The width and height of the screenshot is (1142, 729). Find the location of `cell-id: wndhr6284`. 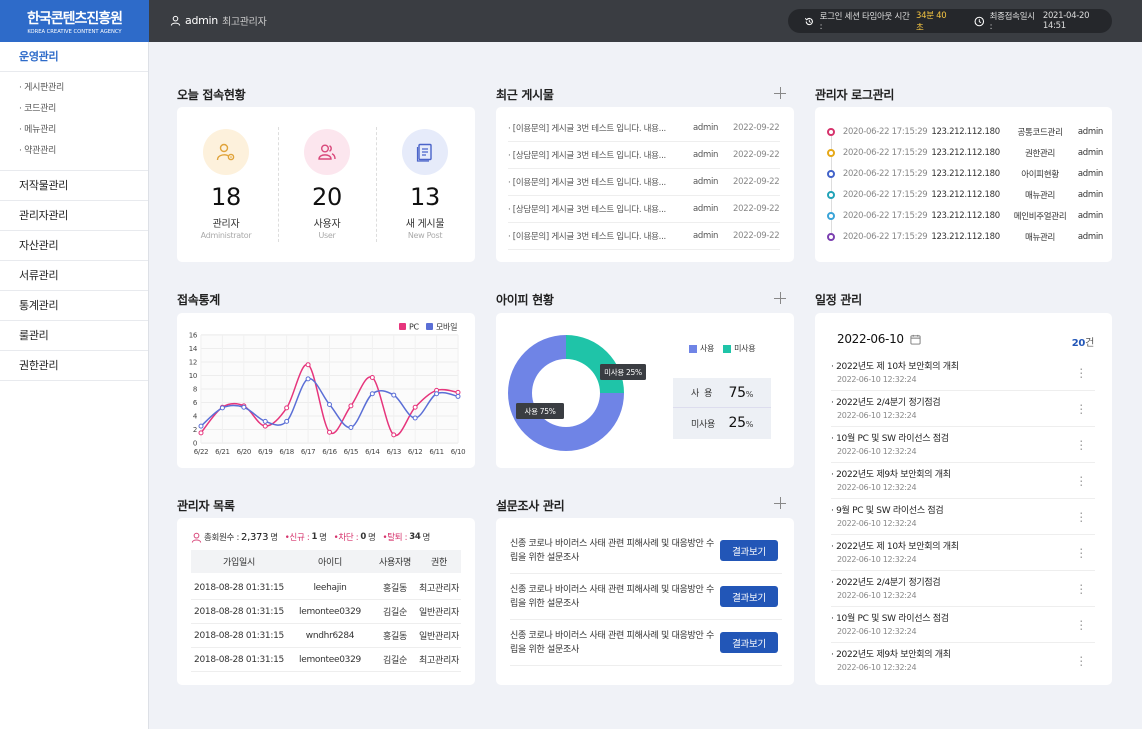

cell-id: wndhr6284 is located at coordinates (330, 635).